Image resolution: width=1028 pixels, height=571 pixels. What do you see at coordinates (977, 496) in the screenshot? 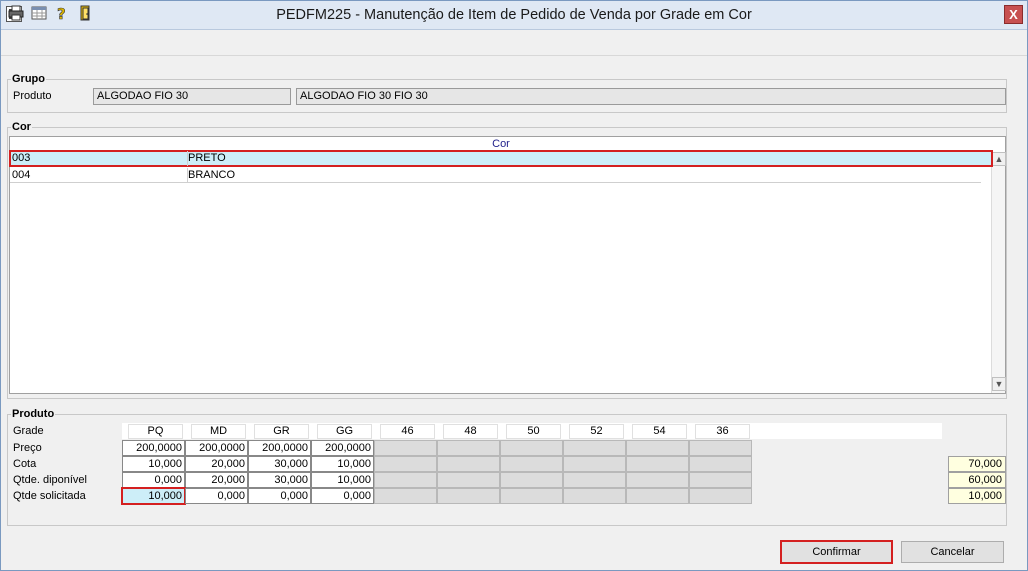
I see `qtd-solicitada-total: 10,000` at bounding box center [977, 496].